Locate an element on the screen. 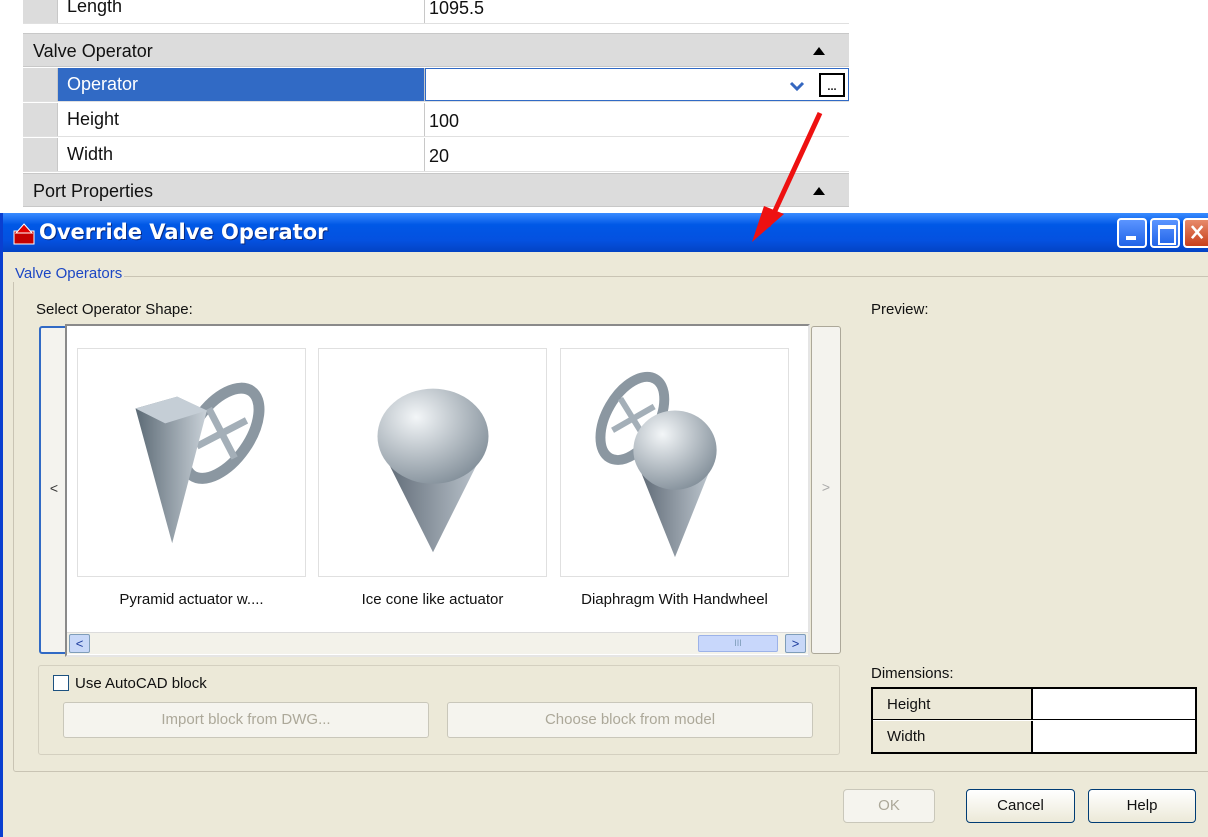  category-label: Valve Operator is located at coordinates (93, 51).